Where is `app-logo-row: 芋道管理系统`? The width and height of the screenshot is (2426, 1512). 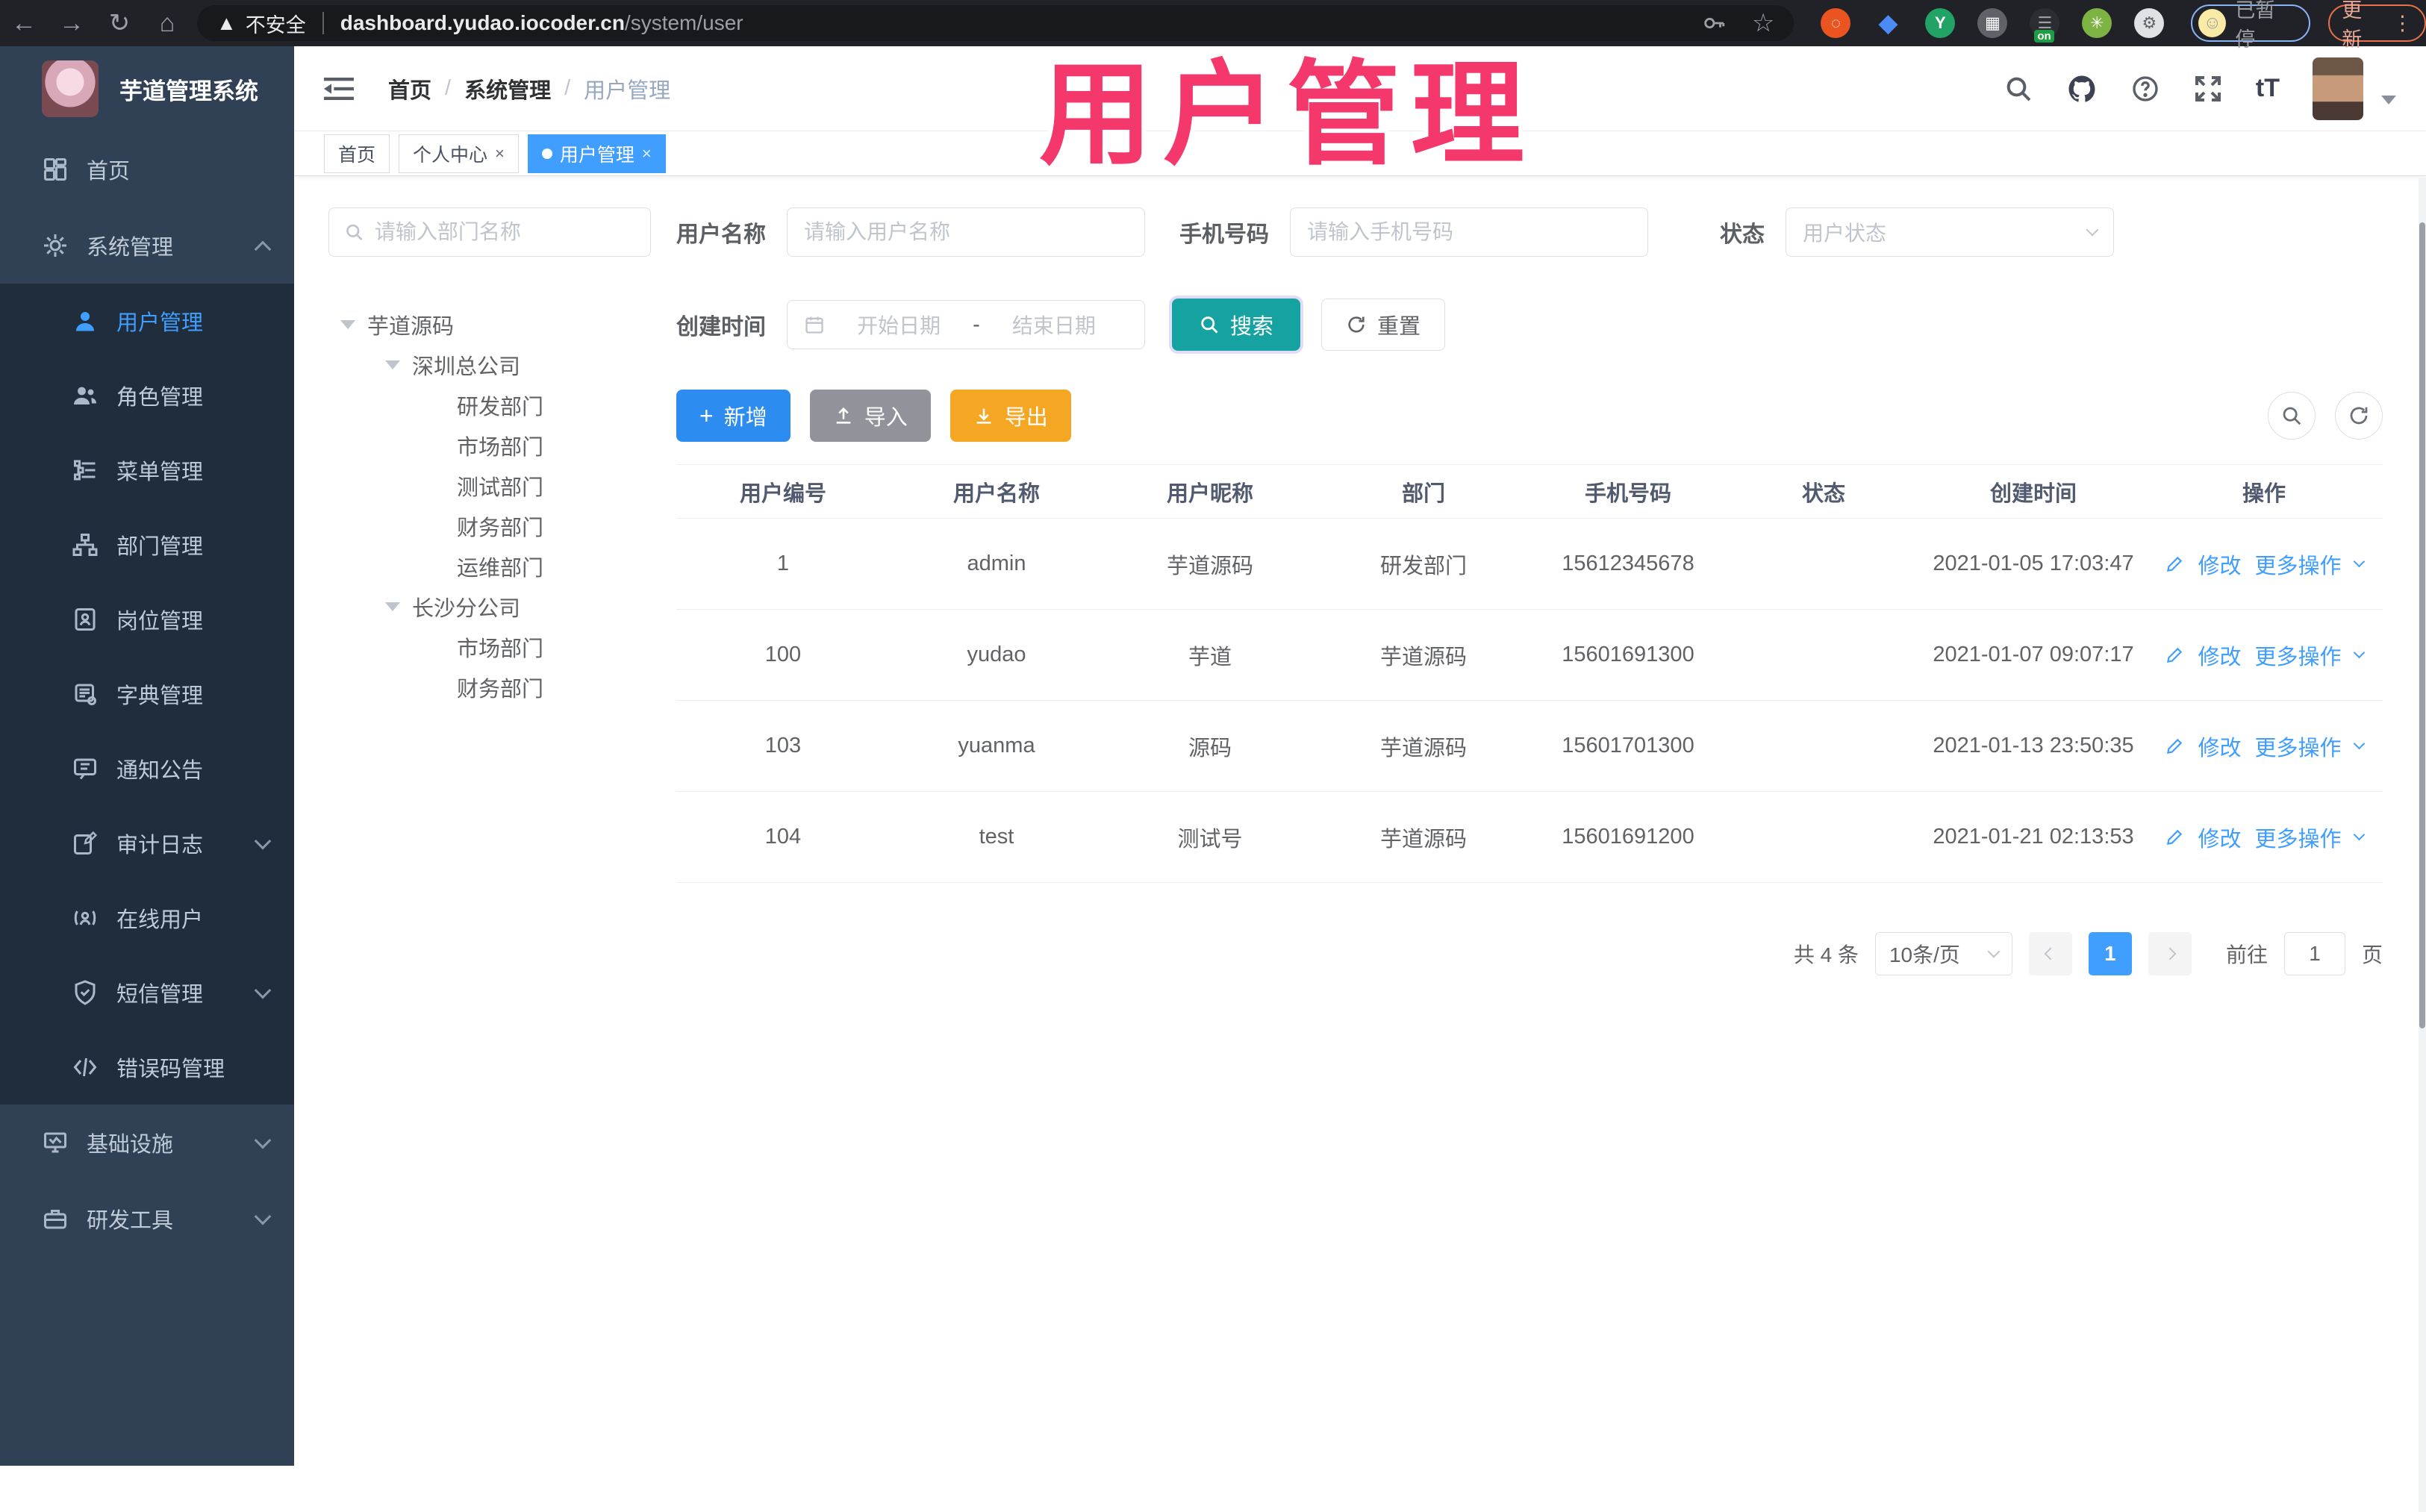 app-logo-row: 芋道管理系统 is located at coordinates (147, 88).